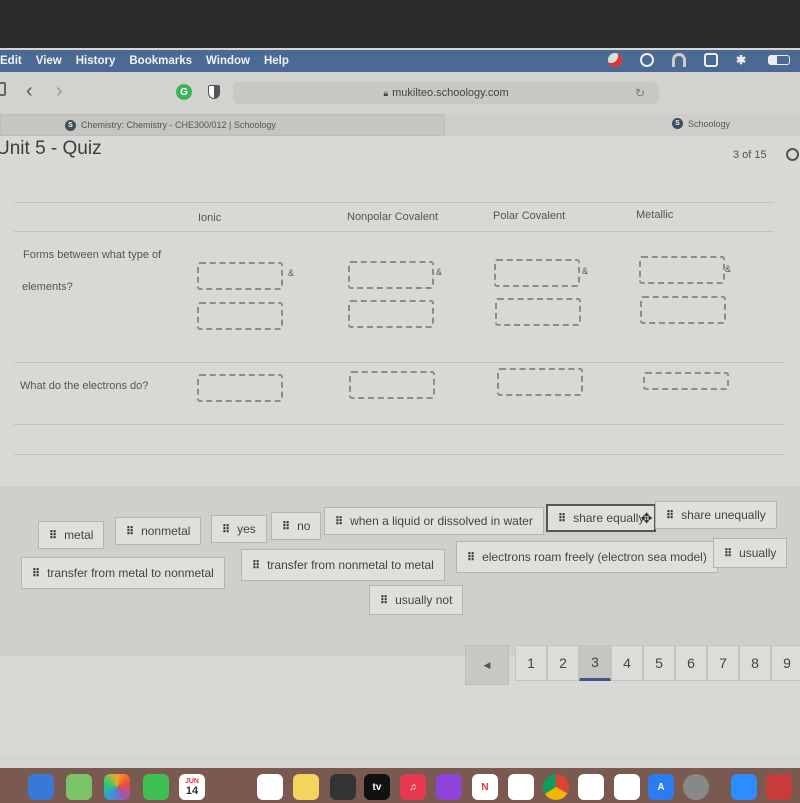 The width and height of the screenshot is (800, 803). I want to click on privacy-shield-icon, so click(214, 92).